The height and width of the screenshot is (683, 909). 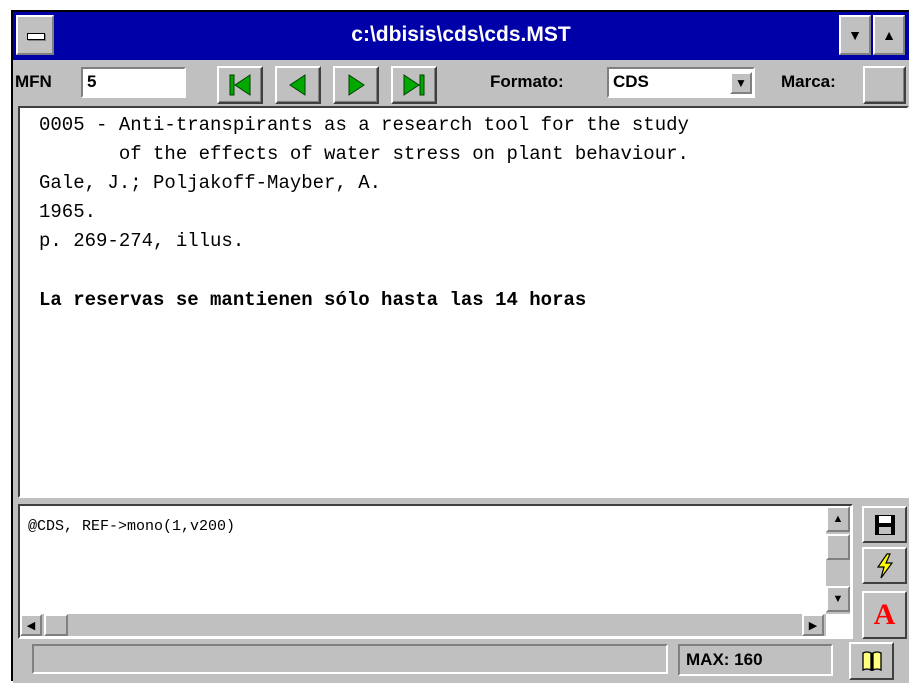 I want to click on max-records-indicator: MAX: 160, so click(x=755, y=660).